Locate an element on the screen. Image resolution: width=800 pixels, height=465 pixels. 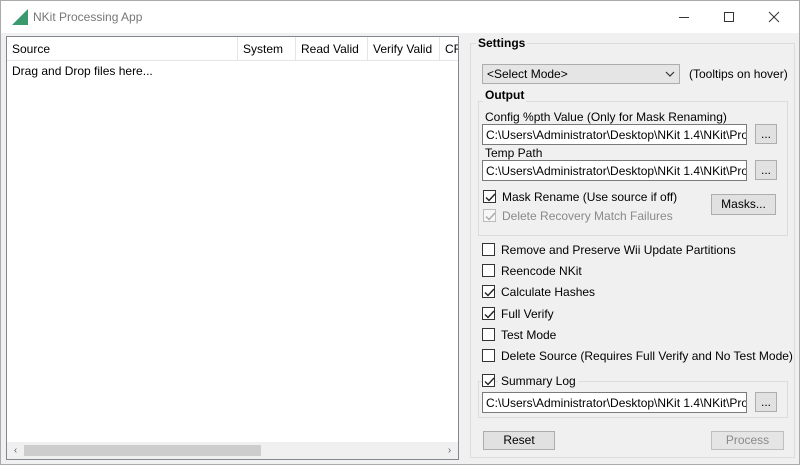
option-checkbox-test-mode is located at coordinates (488, 334).